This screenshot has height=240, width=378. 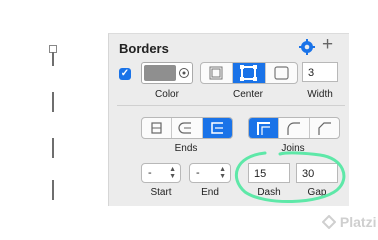 I want to click on border-position-control, so click(x=249, y=73).